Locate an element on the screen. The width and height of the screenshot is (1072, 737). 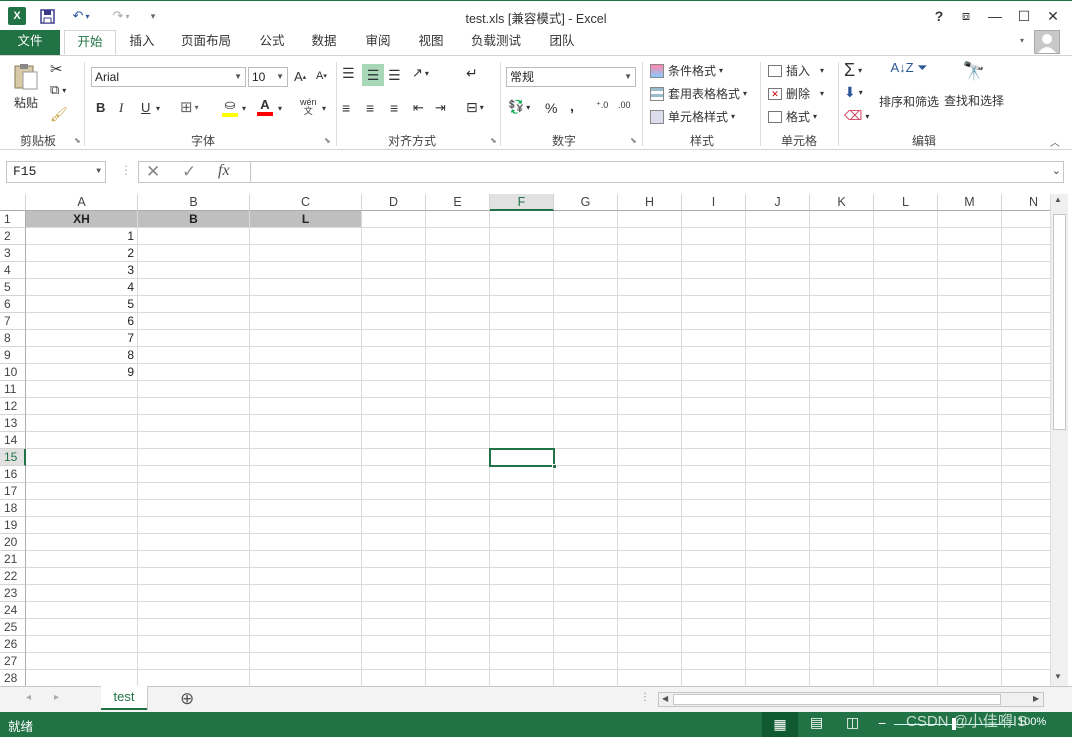
cell-h3 is located at coordinates (650, 253).